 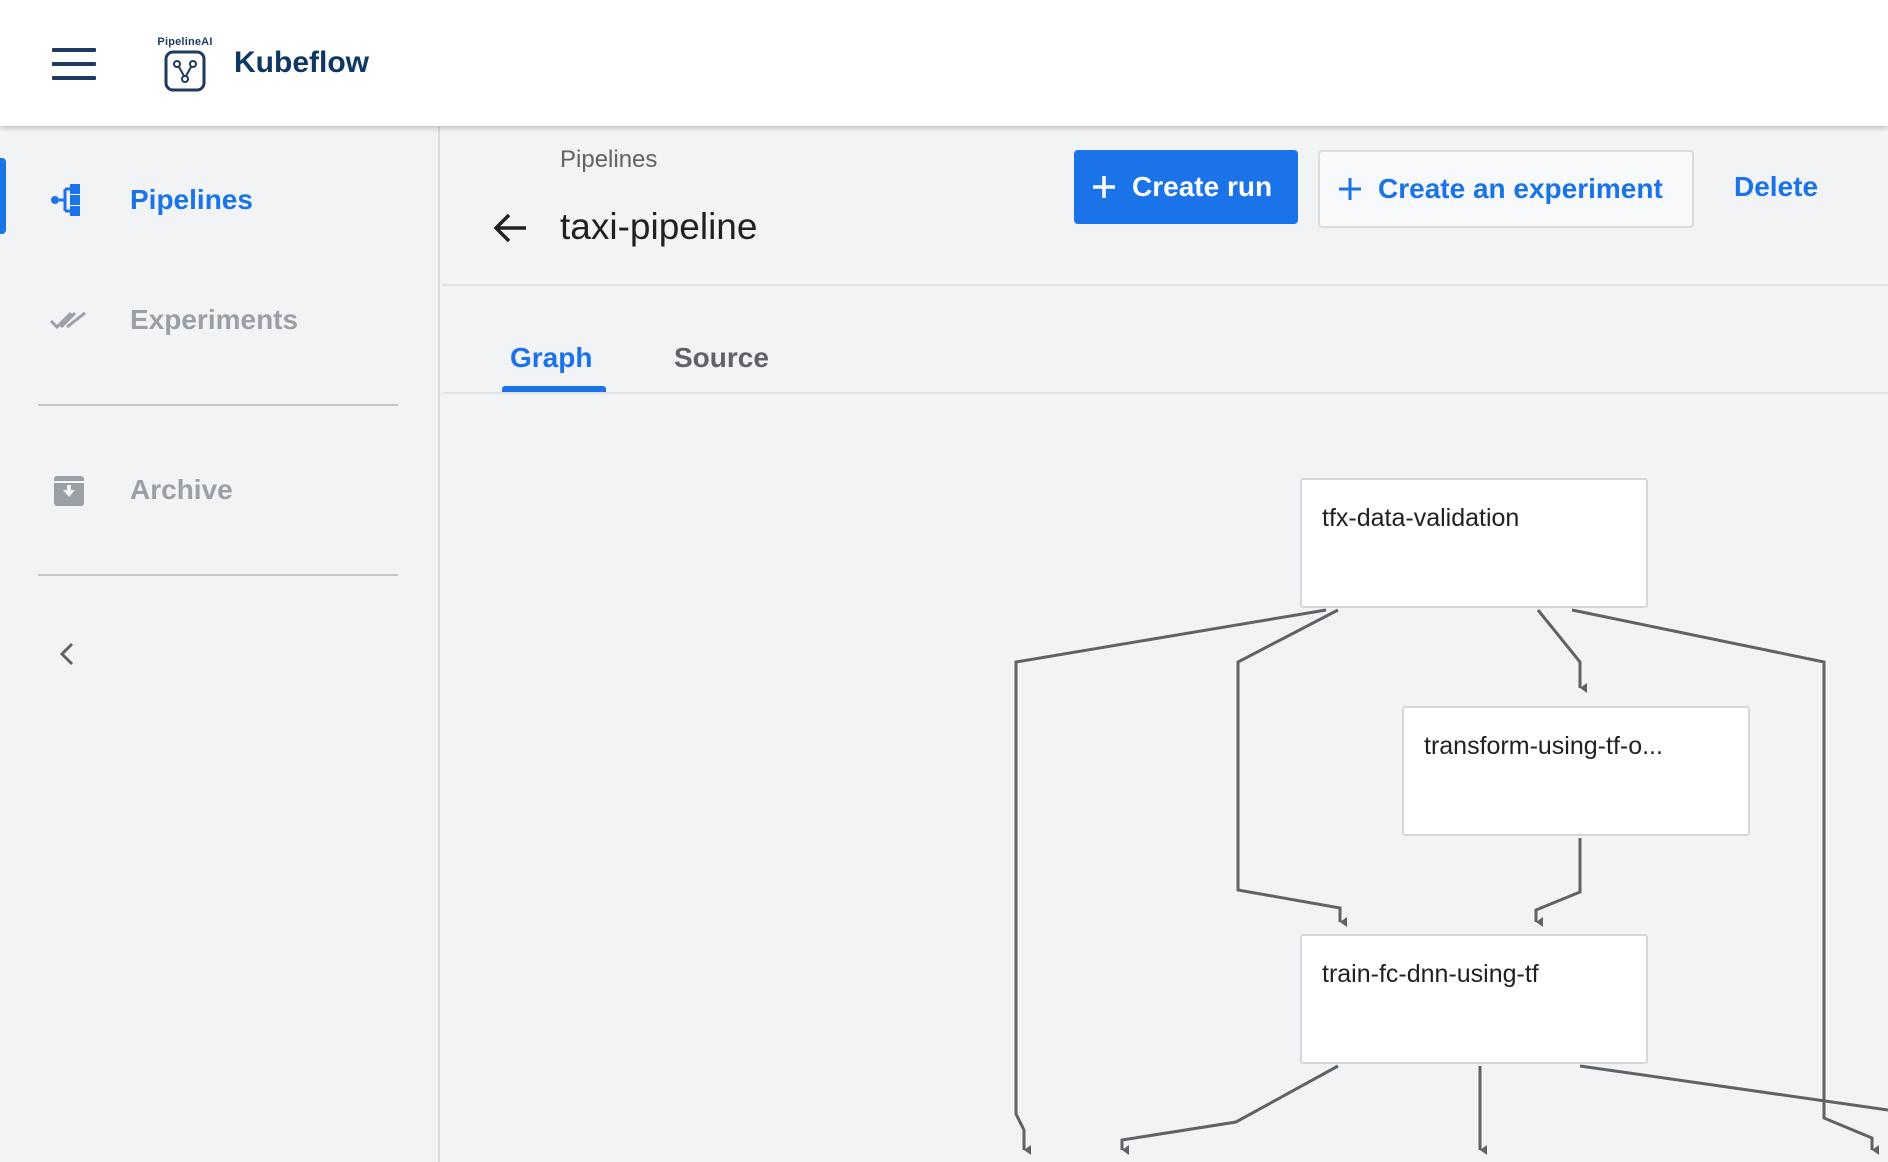 What do you see at coordinates (1165, 340) in the screenshot?
I see `tab-bar: Graph Source` at bounding box center [1165, 340].